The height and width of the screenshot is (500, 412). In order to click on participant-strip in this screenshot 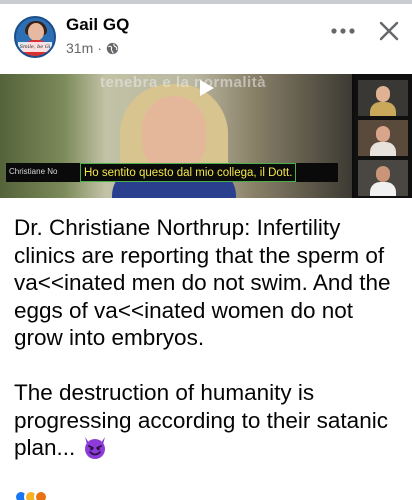, I will do `click(383, 136)`.